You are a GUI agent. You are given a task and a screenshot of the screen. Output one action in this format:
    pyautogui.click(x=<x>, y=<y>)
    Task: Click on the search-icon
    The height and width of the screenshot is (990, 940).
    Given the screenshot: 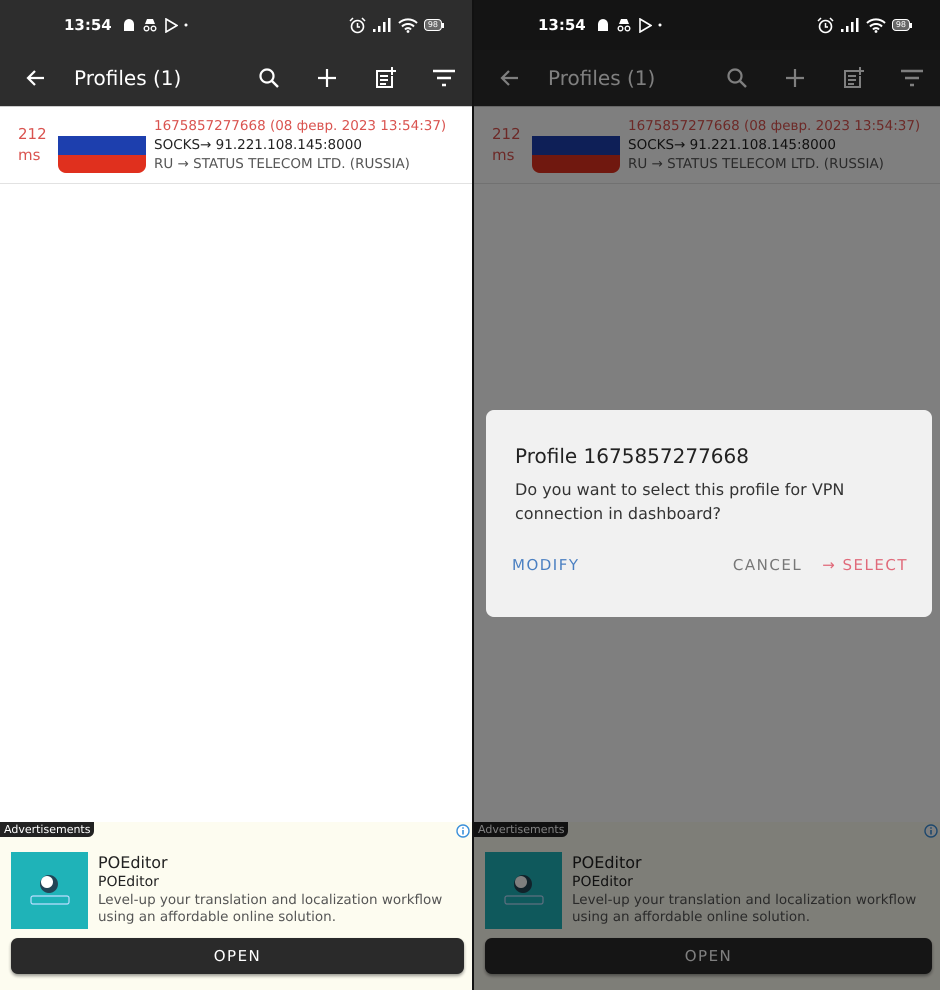 What is the action you would take?
    pyautogui.click(x=269, y=78)
    